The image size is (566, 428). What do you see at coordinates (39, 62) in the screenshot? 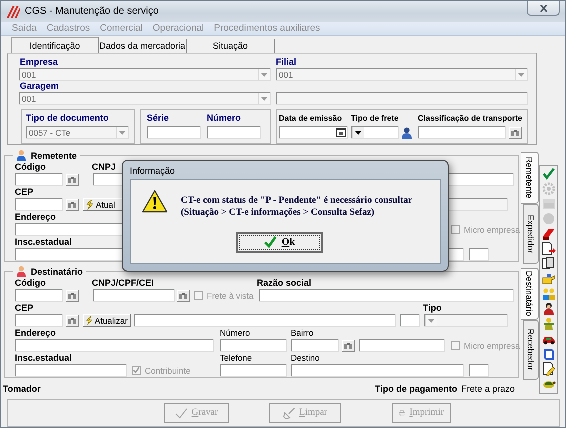
I see `field-label: Empresa` at bounding box center [39, 62].